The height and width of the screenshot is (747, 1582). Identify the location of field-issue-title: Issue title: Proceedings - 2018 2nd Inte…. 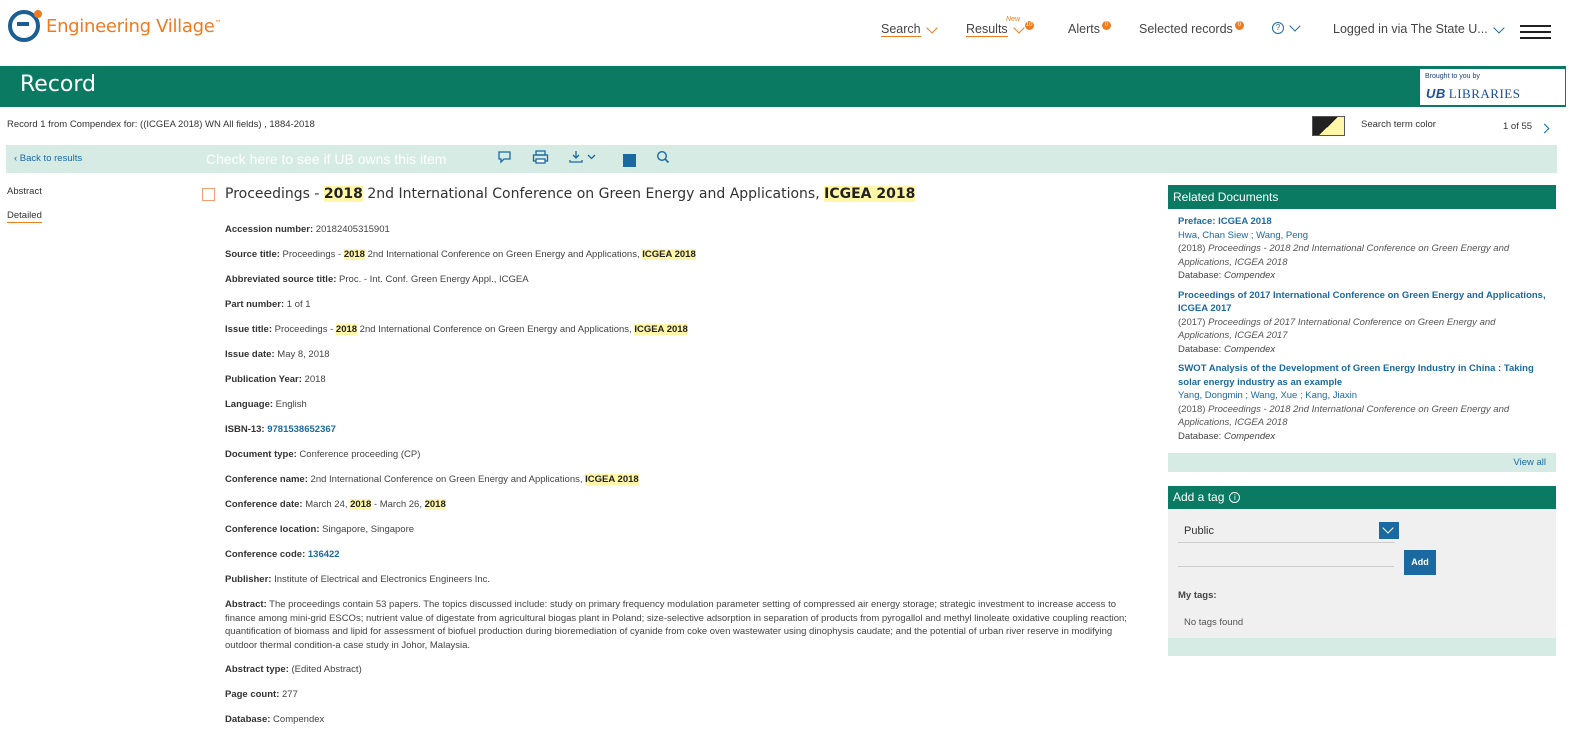
(456, 329).